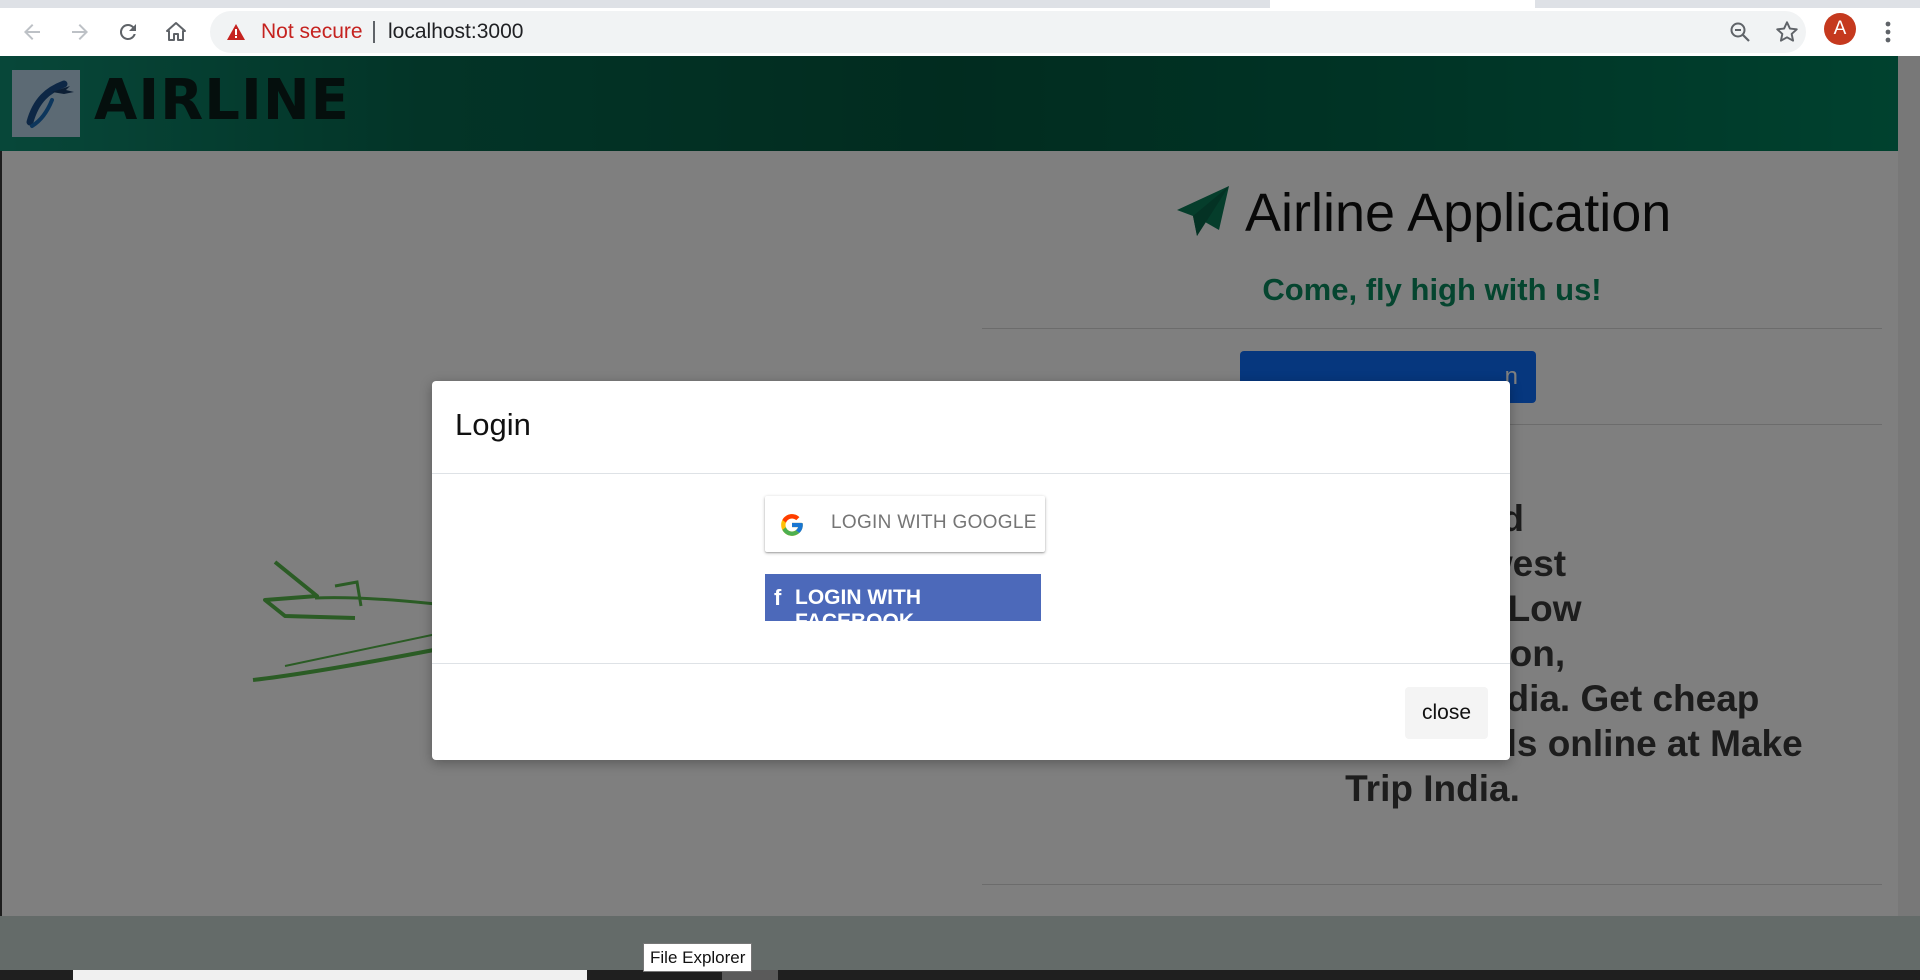 Image resolution: width=1920 pixels, height=980 pixels. Describe the element at coordinates (236, 34) in the screenshot. I see `warning-icon` at that location.